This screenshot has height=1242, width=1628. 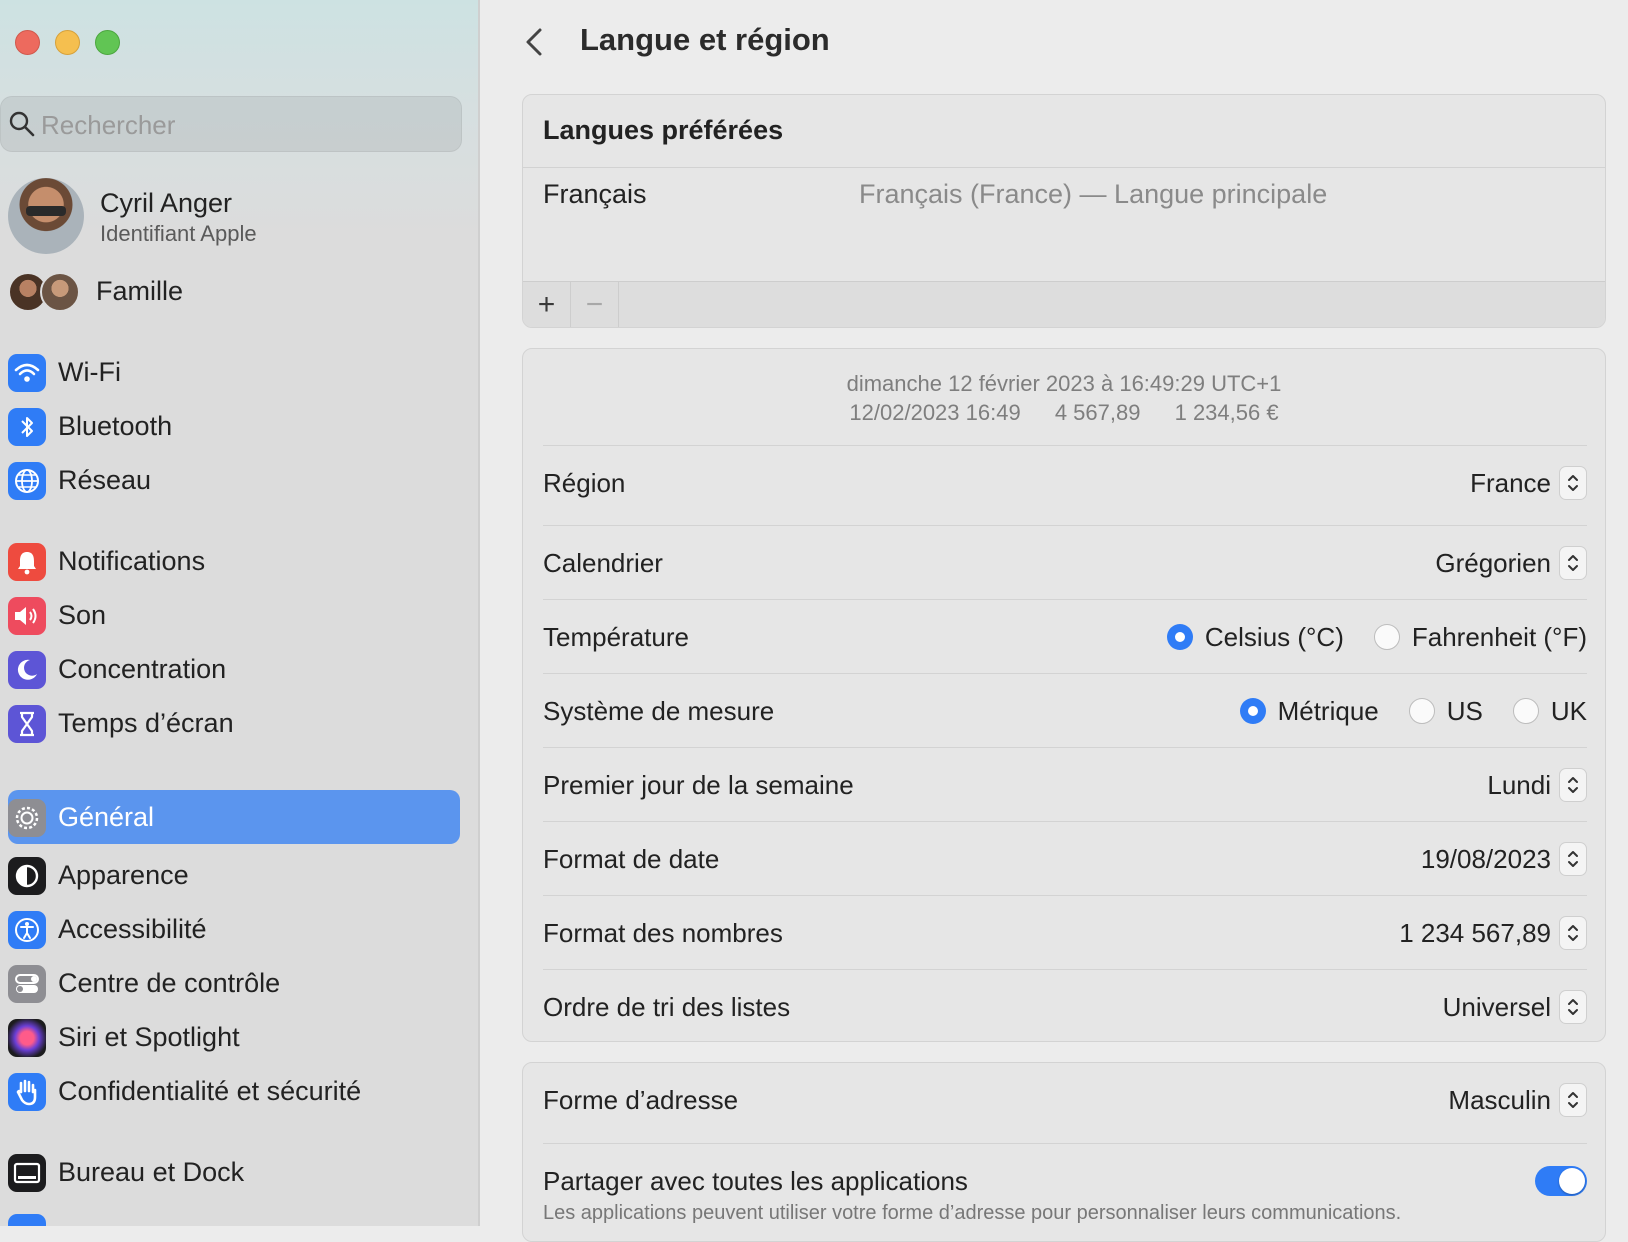 What do you see at coordinates (1519, 784) in the screenshot?
I see `first-day-value: Lundi` at bounding box center [1519, 784].